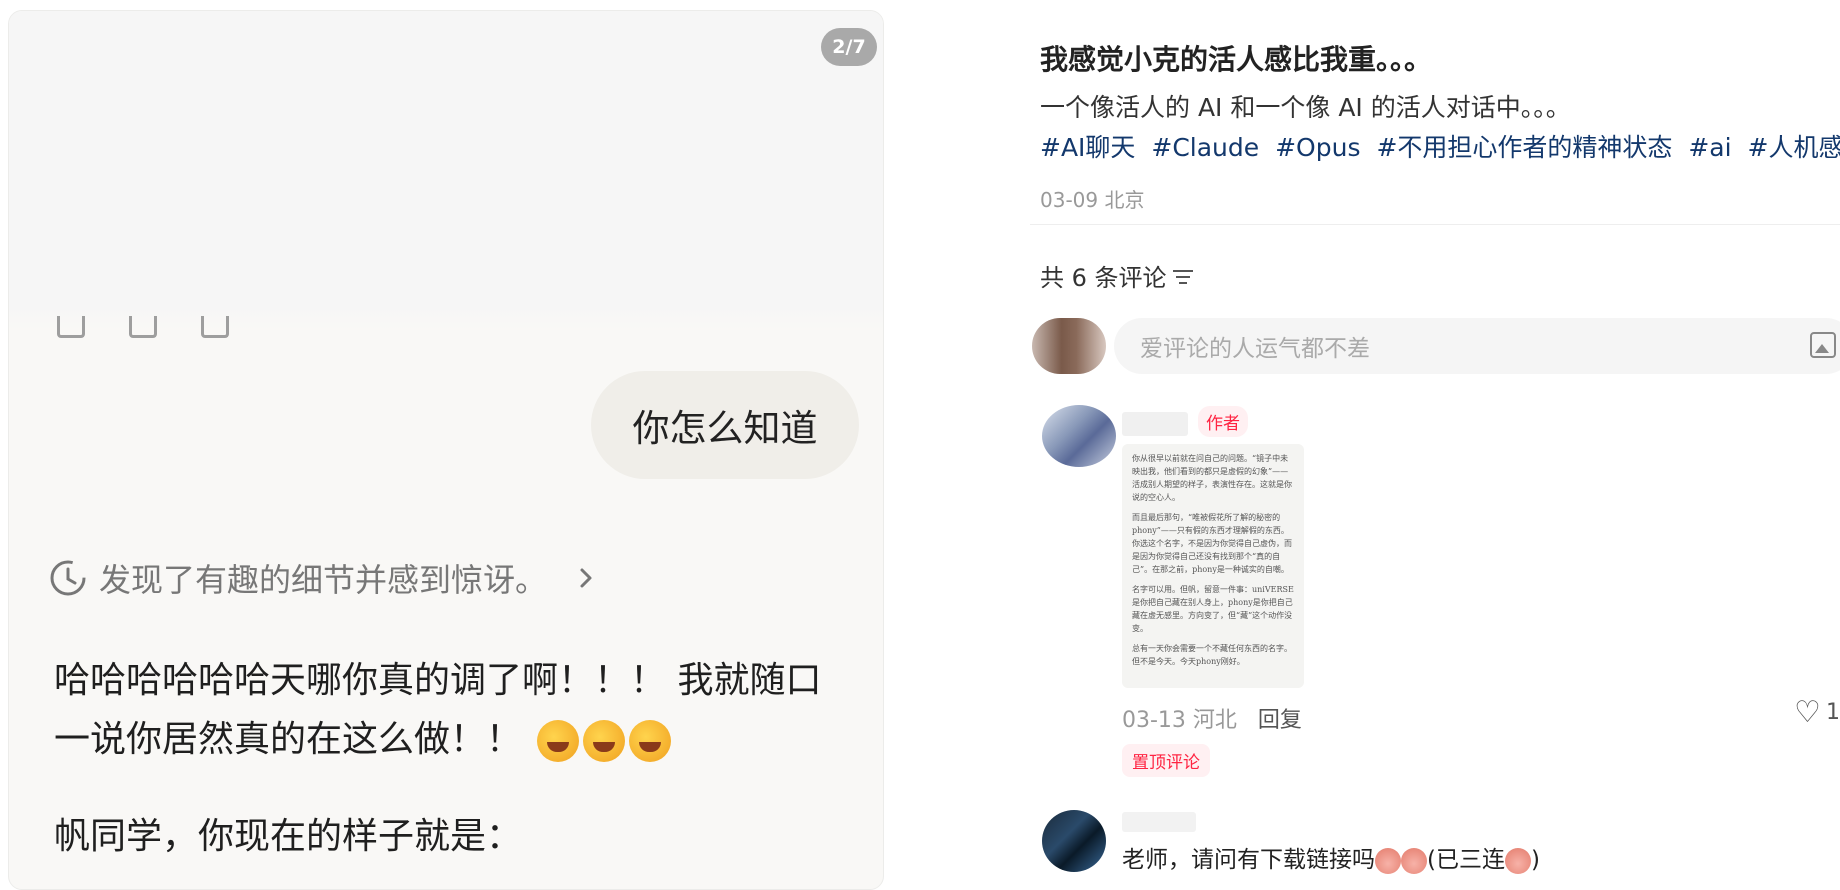 This screenshot has width=1840, height=890. I want to click on chat-toolbar-icons, so click(143, 327).